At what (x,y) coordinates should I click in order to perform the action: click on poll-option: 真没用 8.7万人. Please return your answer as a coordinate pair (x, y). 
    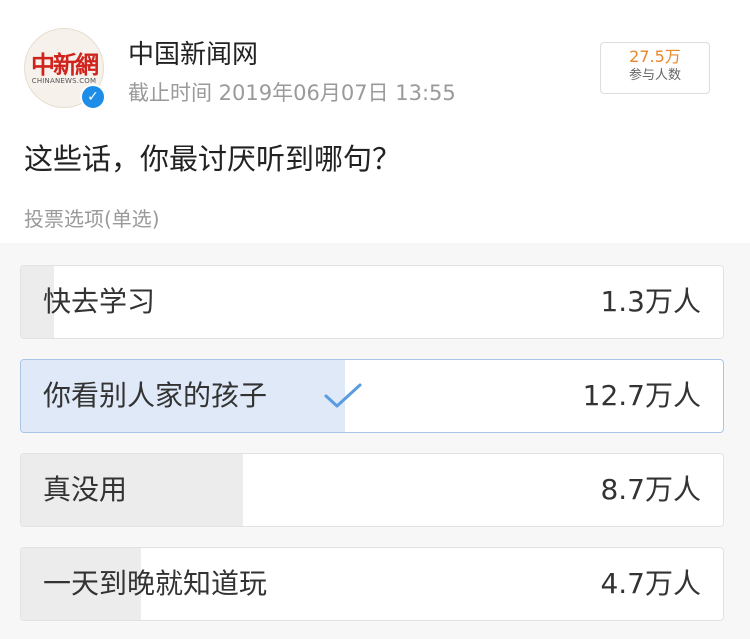
    Looking at the image, I should click on (372, 490).